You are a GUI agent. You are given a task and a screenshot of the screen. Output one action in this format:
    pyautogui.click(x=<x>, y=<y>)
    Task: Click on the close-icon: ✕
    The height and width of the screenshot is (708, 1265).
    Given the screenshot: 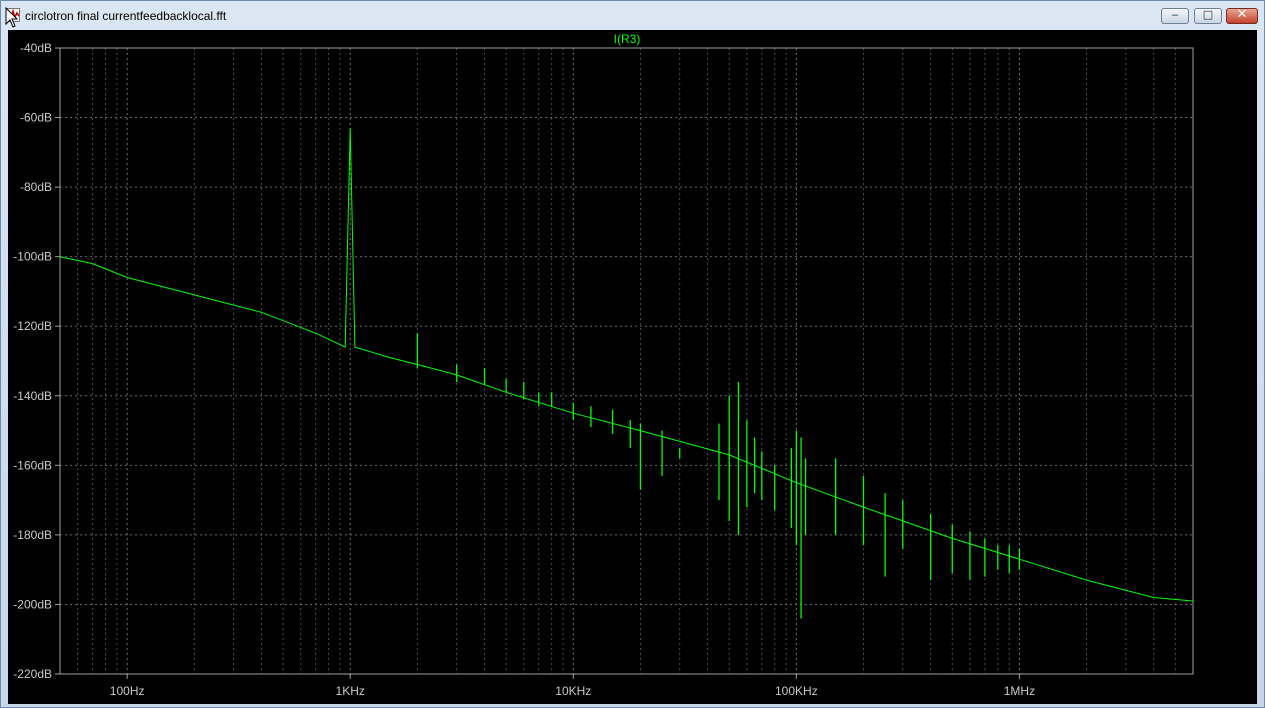 What is the action you would take?
    pyautogui.click(x=1242, y=14)
    